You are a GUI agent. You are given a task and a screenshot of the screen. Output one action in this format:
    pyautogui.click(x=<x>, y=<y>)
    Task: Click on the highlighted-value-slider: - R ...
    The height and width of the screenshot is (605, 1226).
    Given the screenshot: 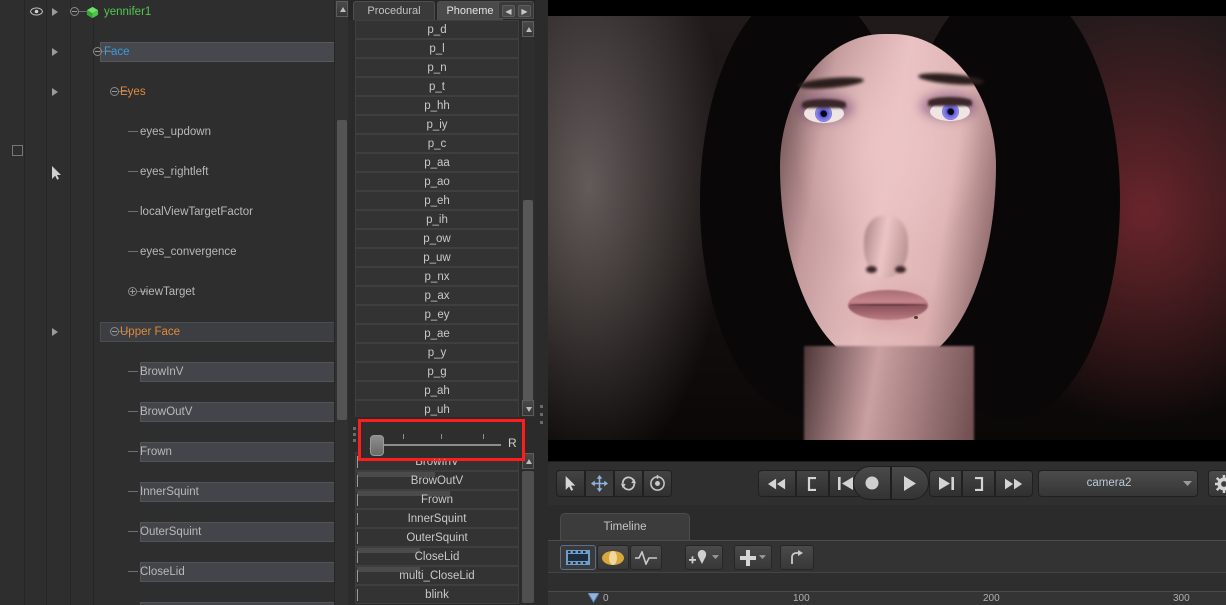 What is the action you would take?
    pyautogui.click(x=441, y=441)
    